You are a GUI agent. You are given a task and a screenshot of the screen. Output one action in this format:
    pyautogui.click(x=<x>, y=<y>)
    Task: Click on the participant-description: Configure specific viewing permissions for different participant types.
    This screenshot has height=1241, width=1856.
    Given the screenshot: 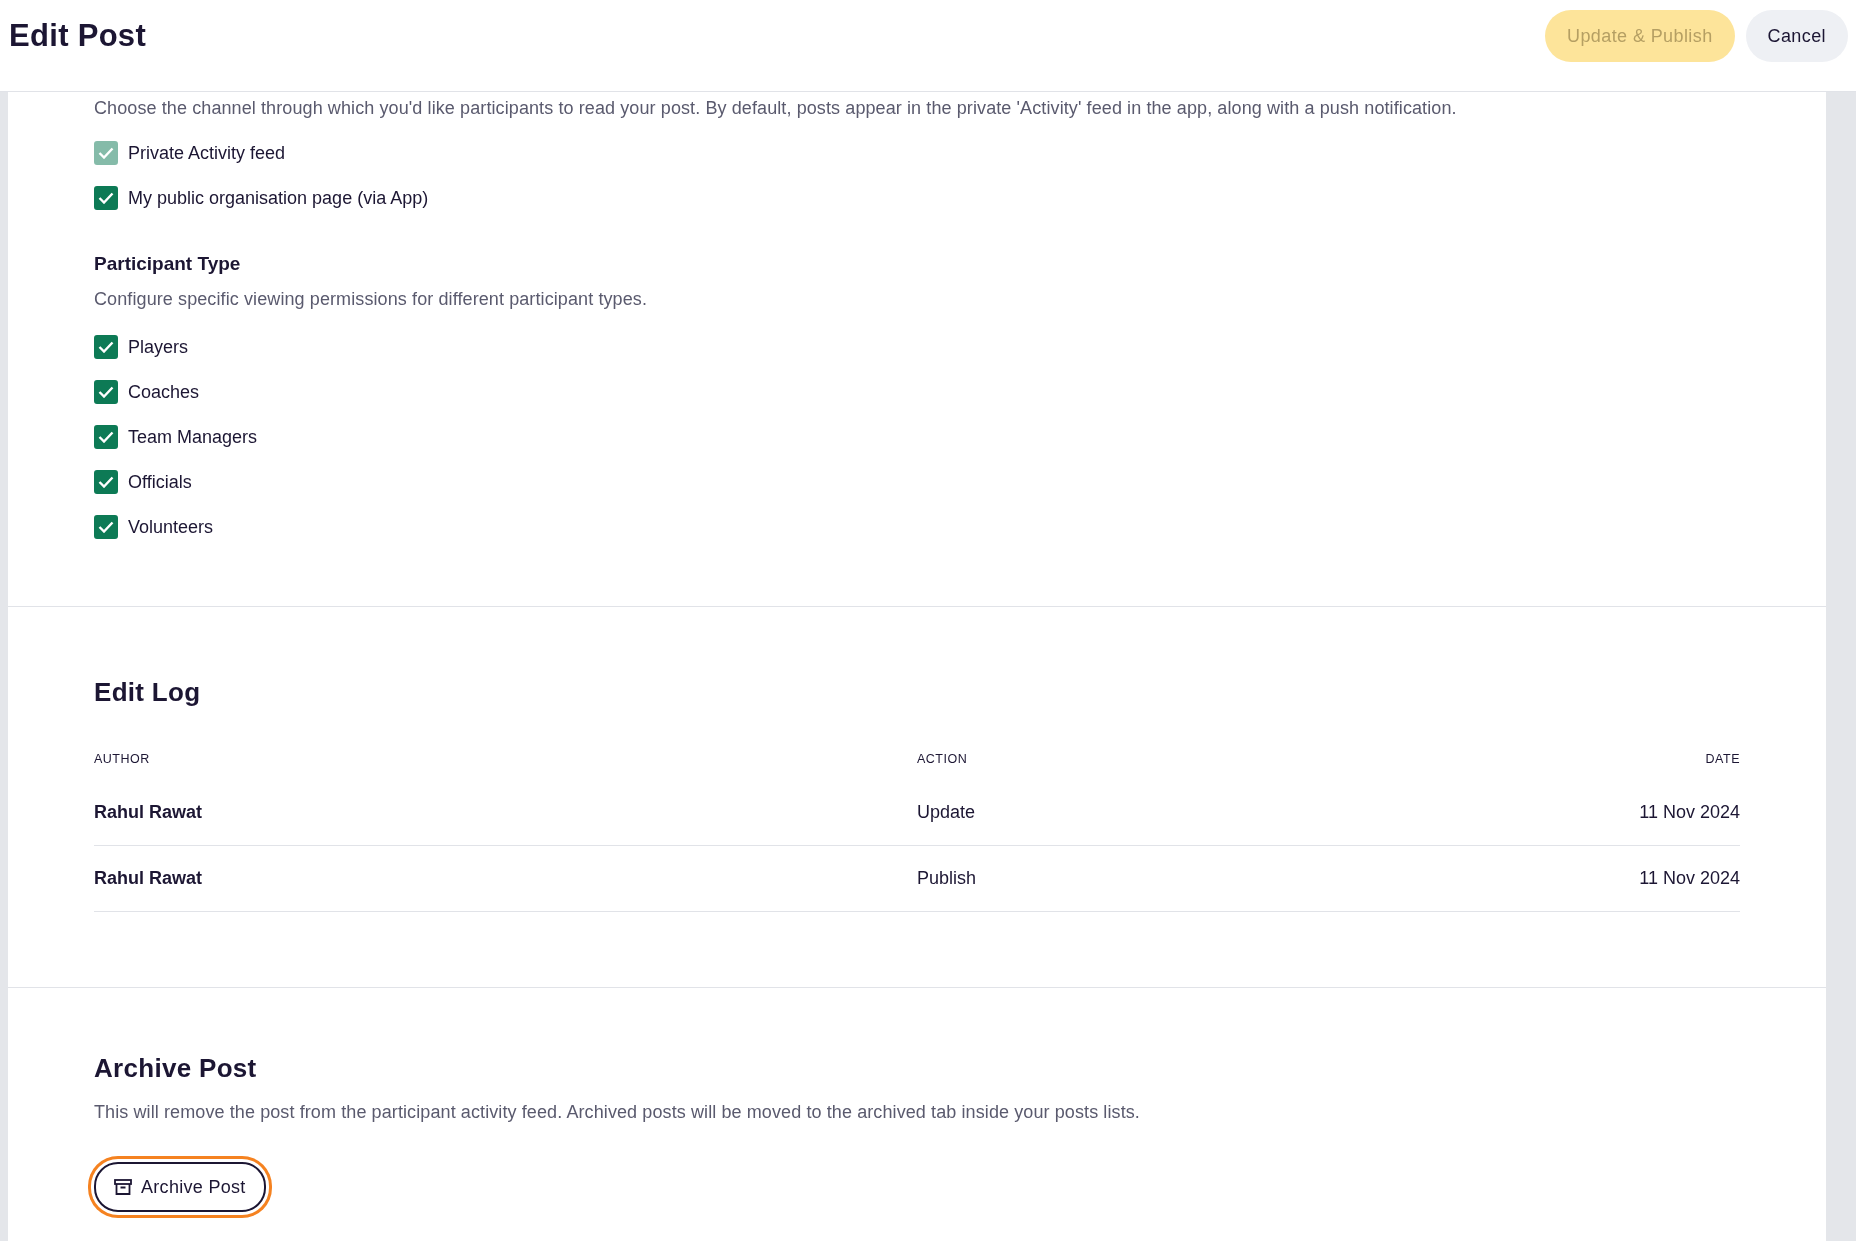 What is the action you would take?
    pyautogui.click(x=371, y=299)
    